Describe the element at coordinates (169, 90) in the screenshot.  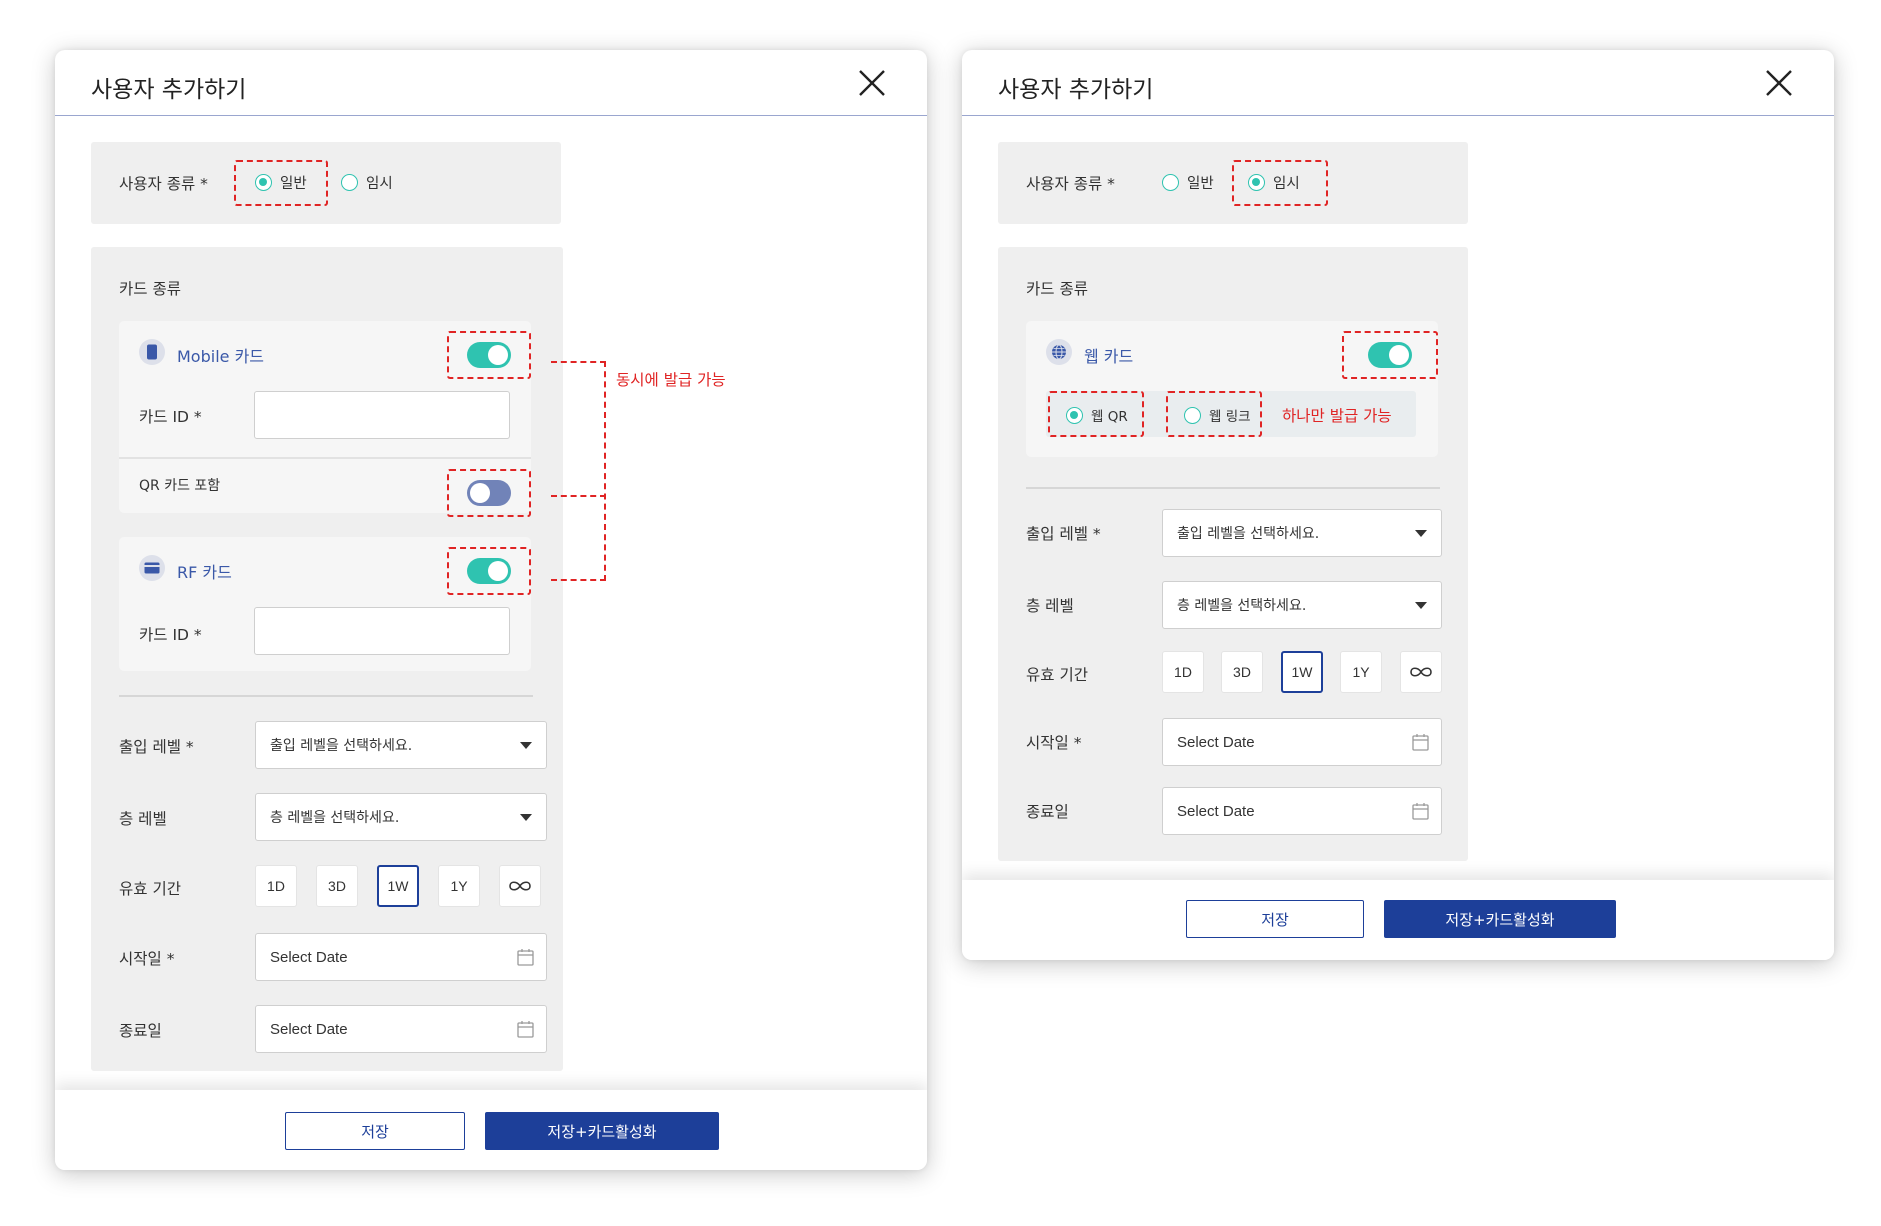
I see `dialog-title: 사용자 추가하기` at that location.